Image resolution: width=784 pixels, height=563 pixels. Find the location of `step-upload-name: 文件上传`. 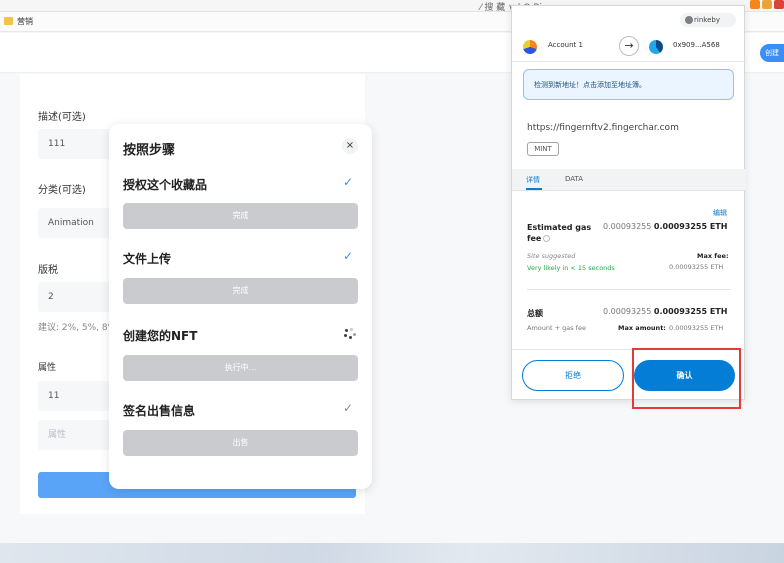

step-upload-name: 文件上传 is located at coordinates (147, 259).